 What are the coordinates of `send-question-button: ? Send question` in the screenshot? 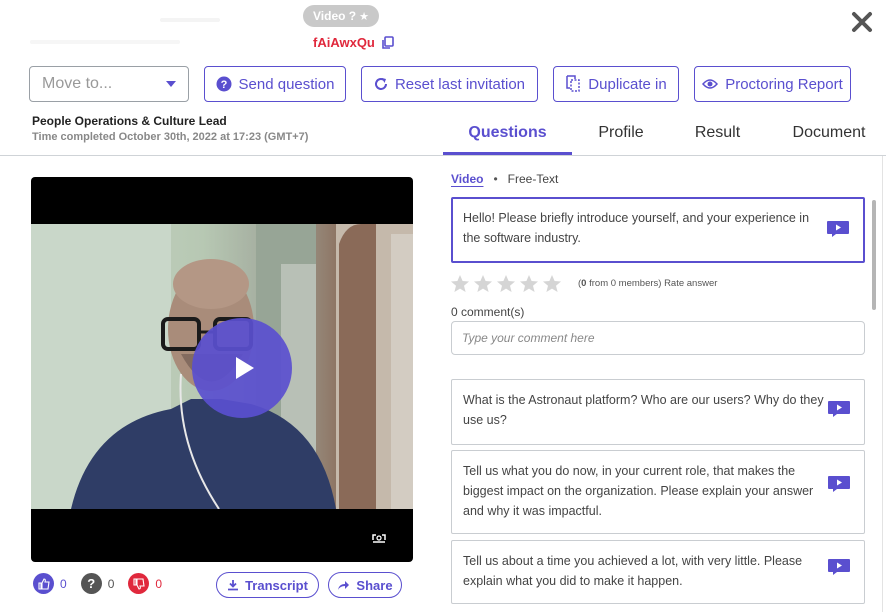 It's located at (275, 84).